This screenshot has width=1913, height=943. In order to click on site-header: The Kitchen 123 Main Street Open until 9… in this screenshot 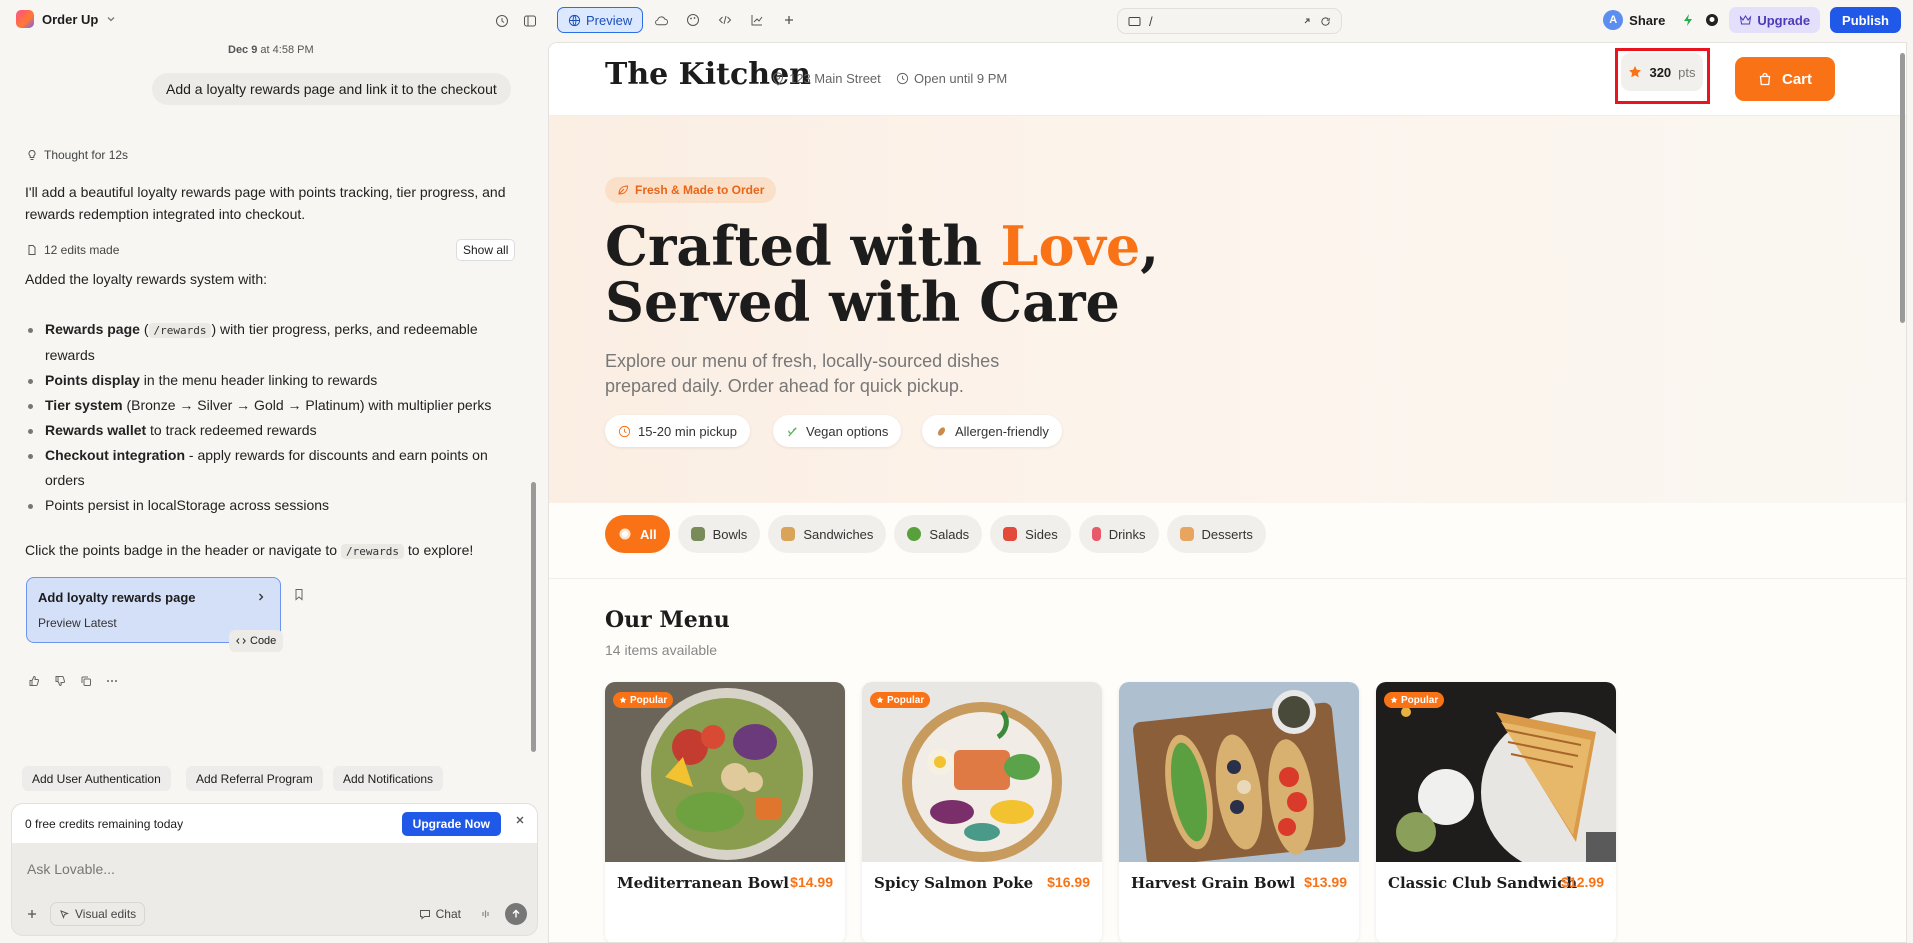, I will do `click(1227, 79)`.